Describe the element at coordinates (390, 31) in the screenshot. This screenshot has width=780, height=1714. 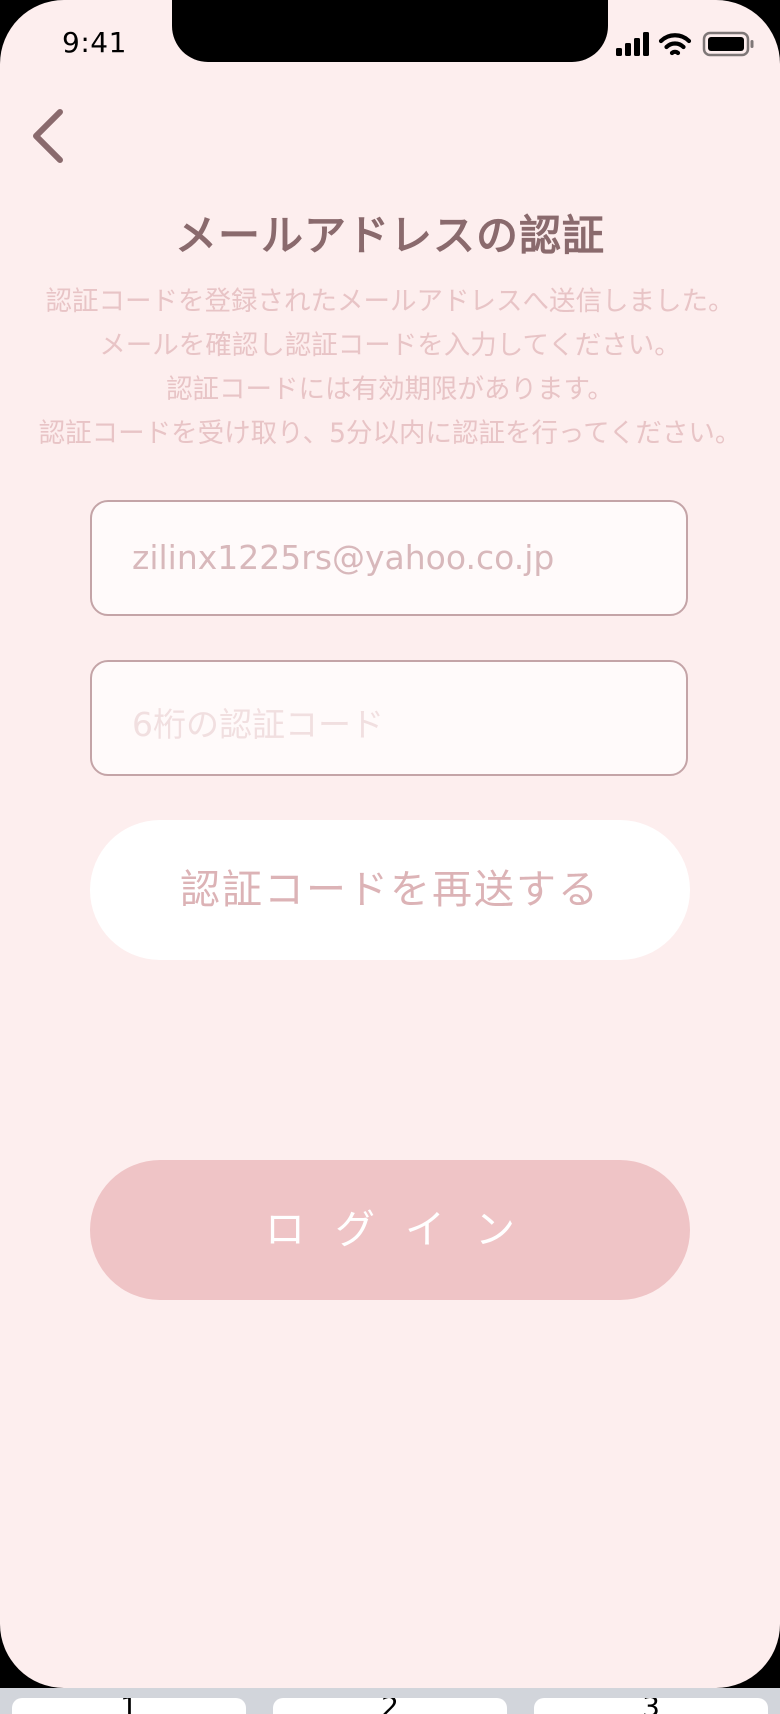
I see `device-notch` at that location.